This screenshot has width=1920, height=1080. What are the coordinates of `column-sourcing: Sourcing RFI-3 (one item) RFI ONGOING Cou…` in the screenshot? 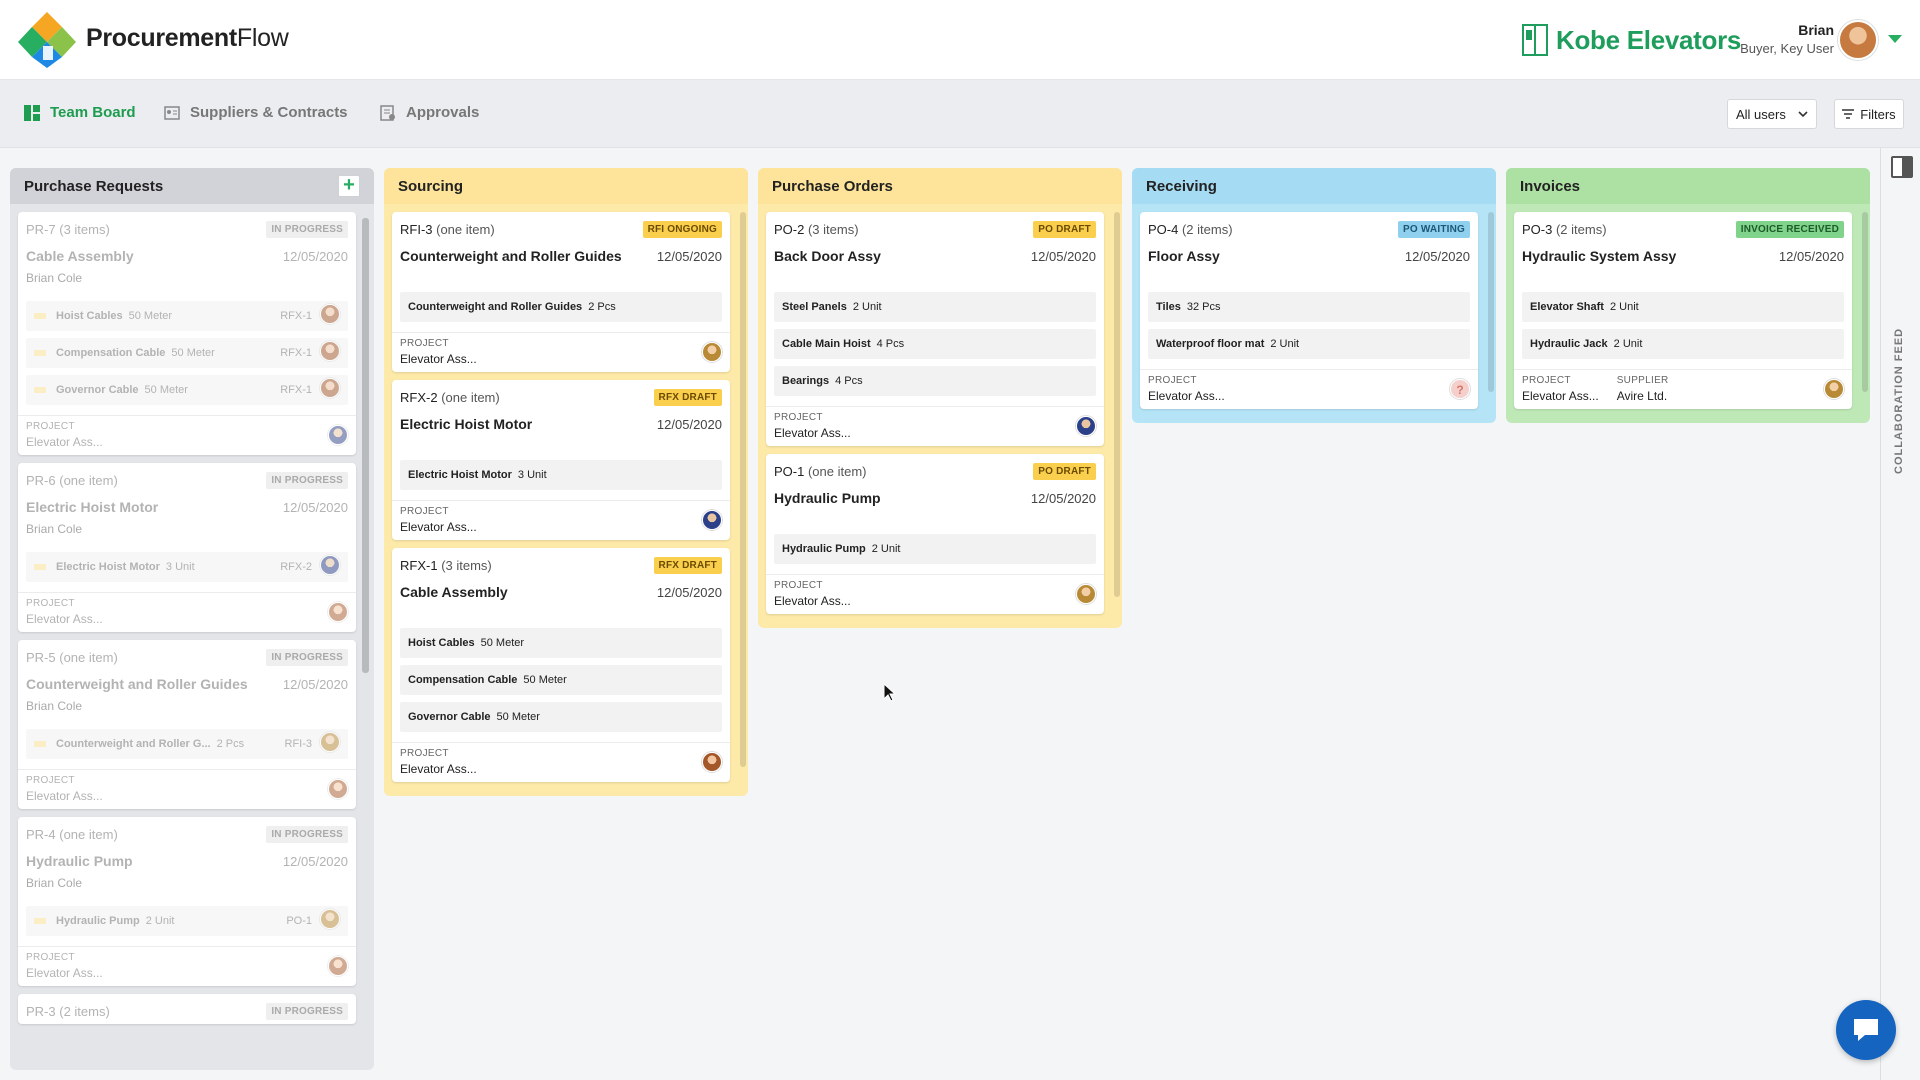 It's located at (566, 482).